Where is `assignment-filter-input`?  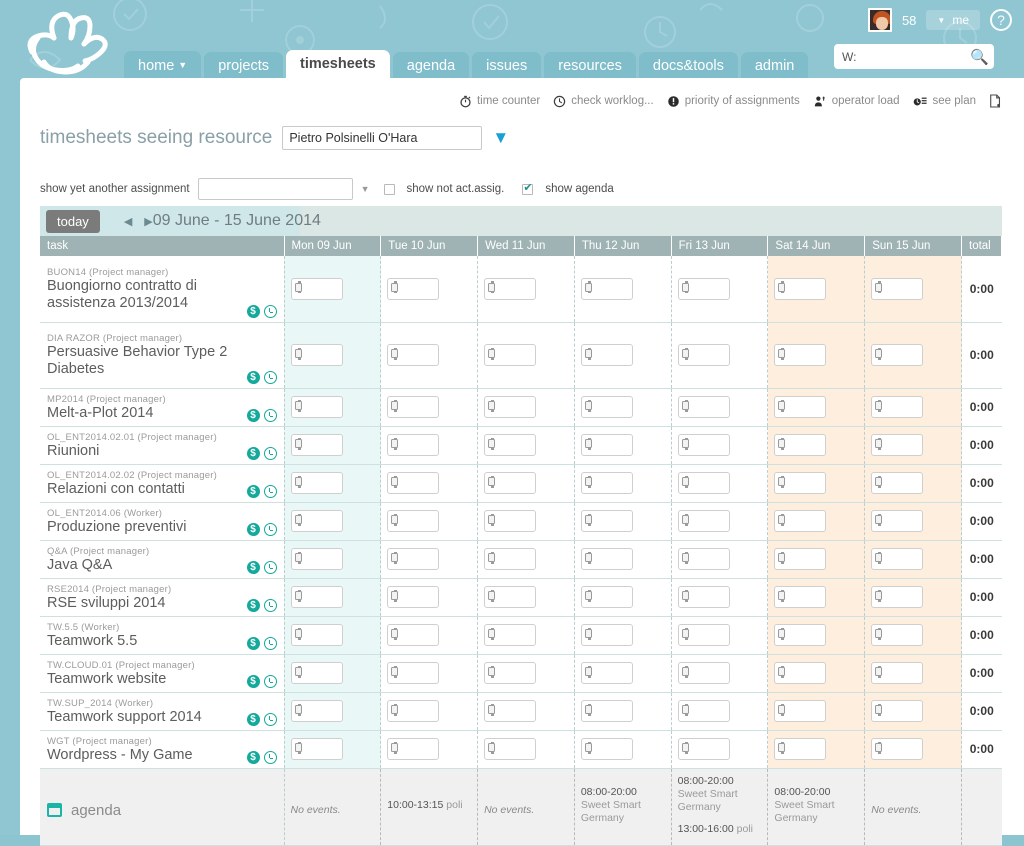
assignment-filter-input is located at coordinates (275, 189).